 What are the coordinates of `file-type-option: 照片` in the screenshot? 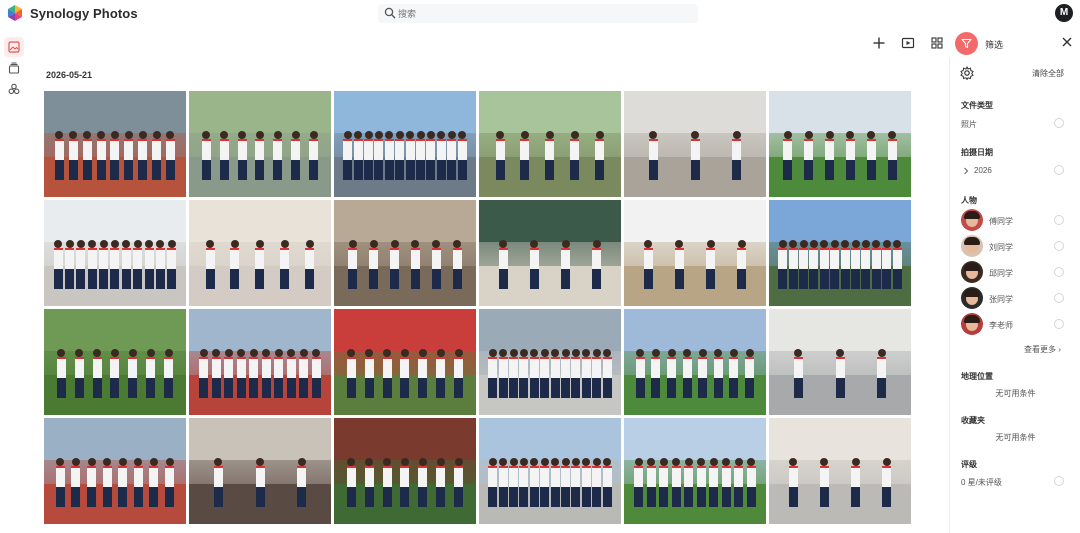 It's located at (969, 124).